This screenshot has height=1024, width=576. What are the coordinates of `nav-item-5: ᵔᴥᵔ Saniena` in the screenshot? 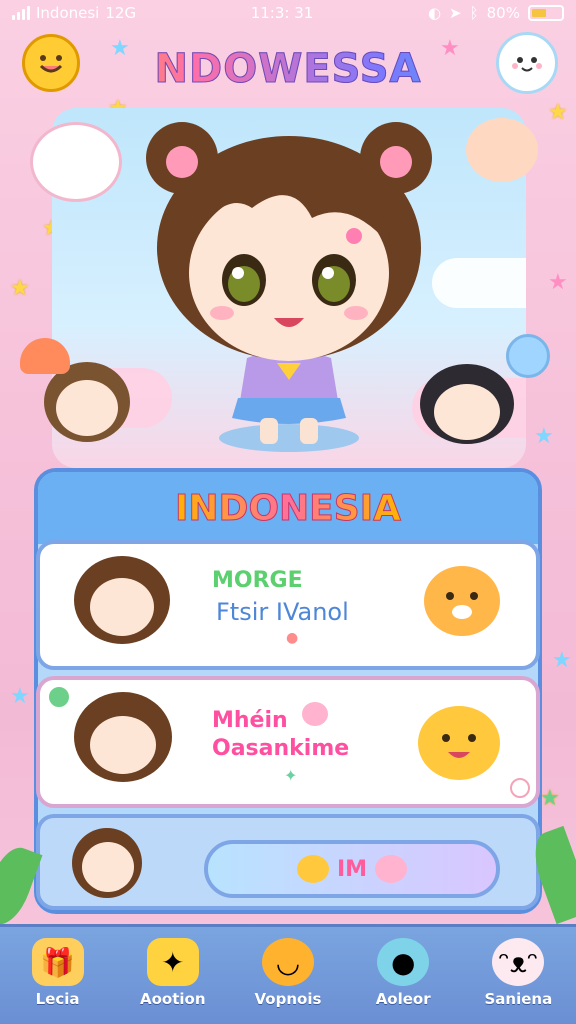 It's located at (518, 973).